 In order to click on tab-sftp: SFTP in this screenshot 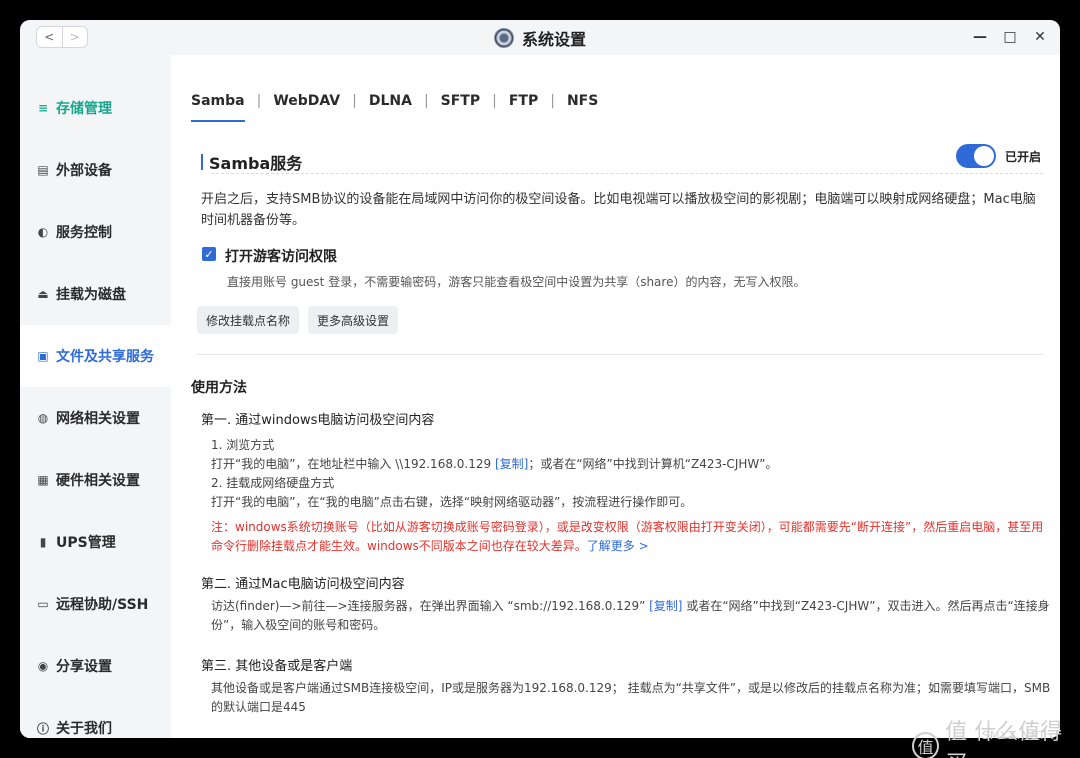, I will do `click(460, 101)`.